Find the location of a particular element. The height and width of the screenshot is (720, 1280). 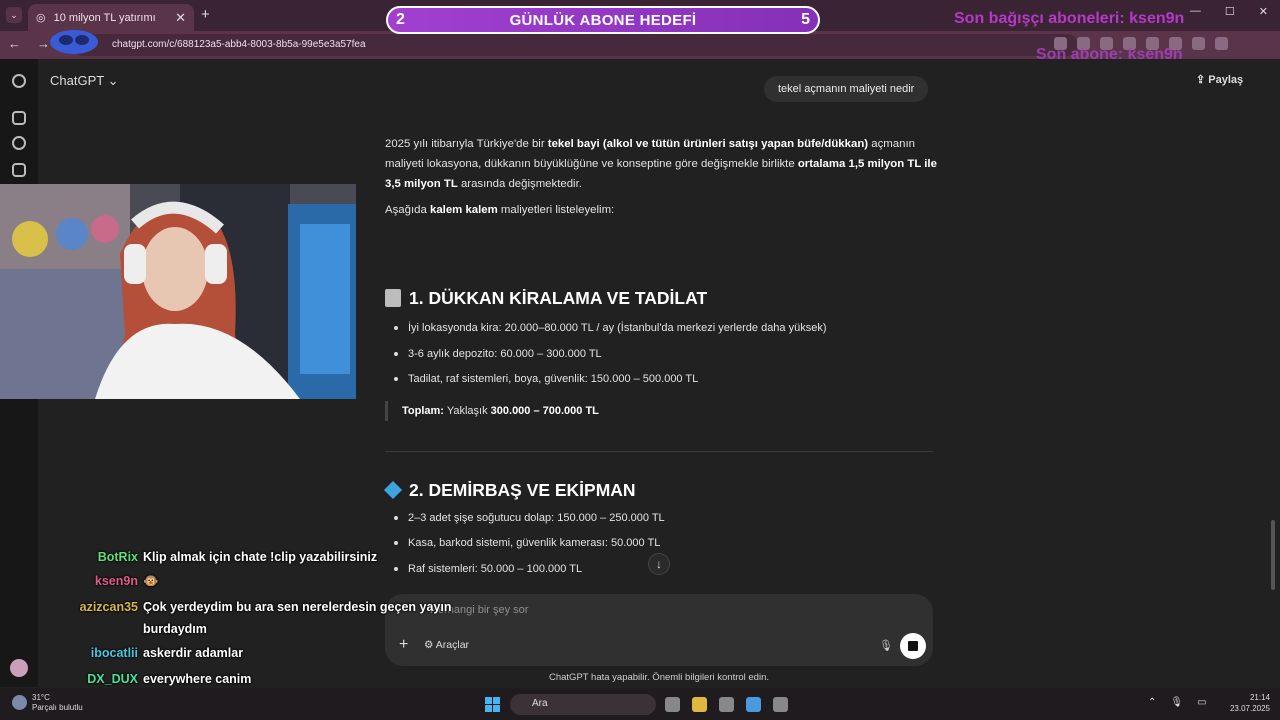

temperature: 31°C is located at coordinates (41, 697).